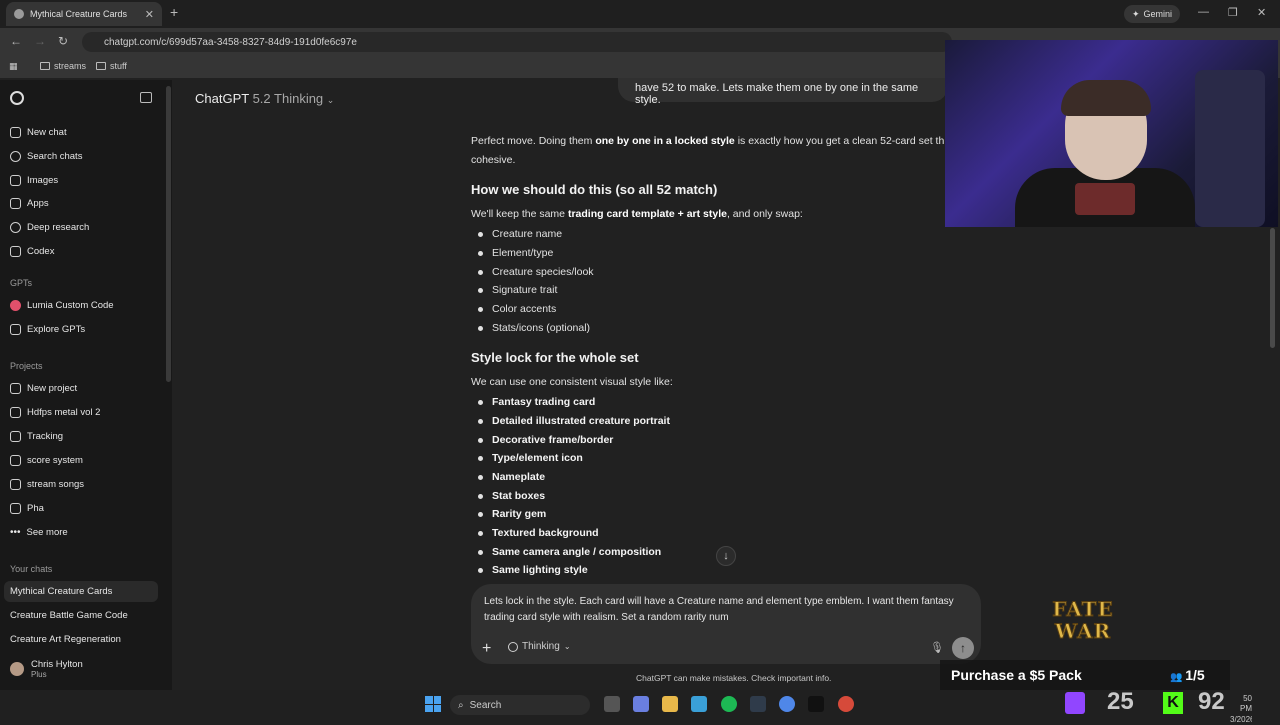 The image size is (1280, 725). I want to click on twitch-icon, so click(1075, 703).